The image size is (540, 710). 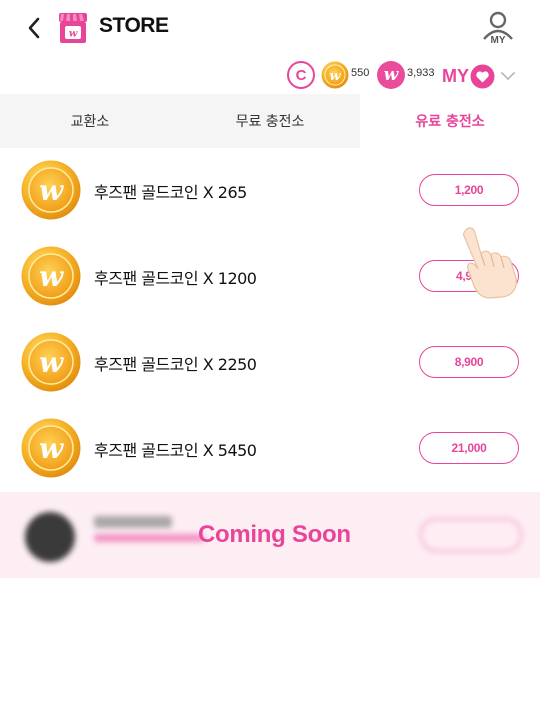 I want to click on header: w STORE MY, so click(x=270, y=28).